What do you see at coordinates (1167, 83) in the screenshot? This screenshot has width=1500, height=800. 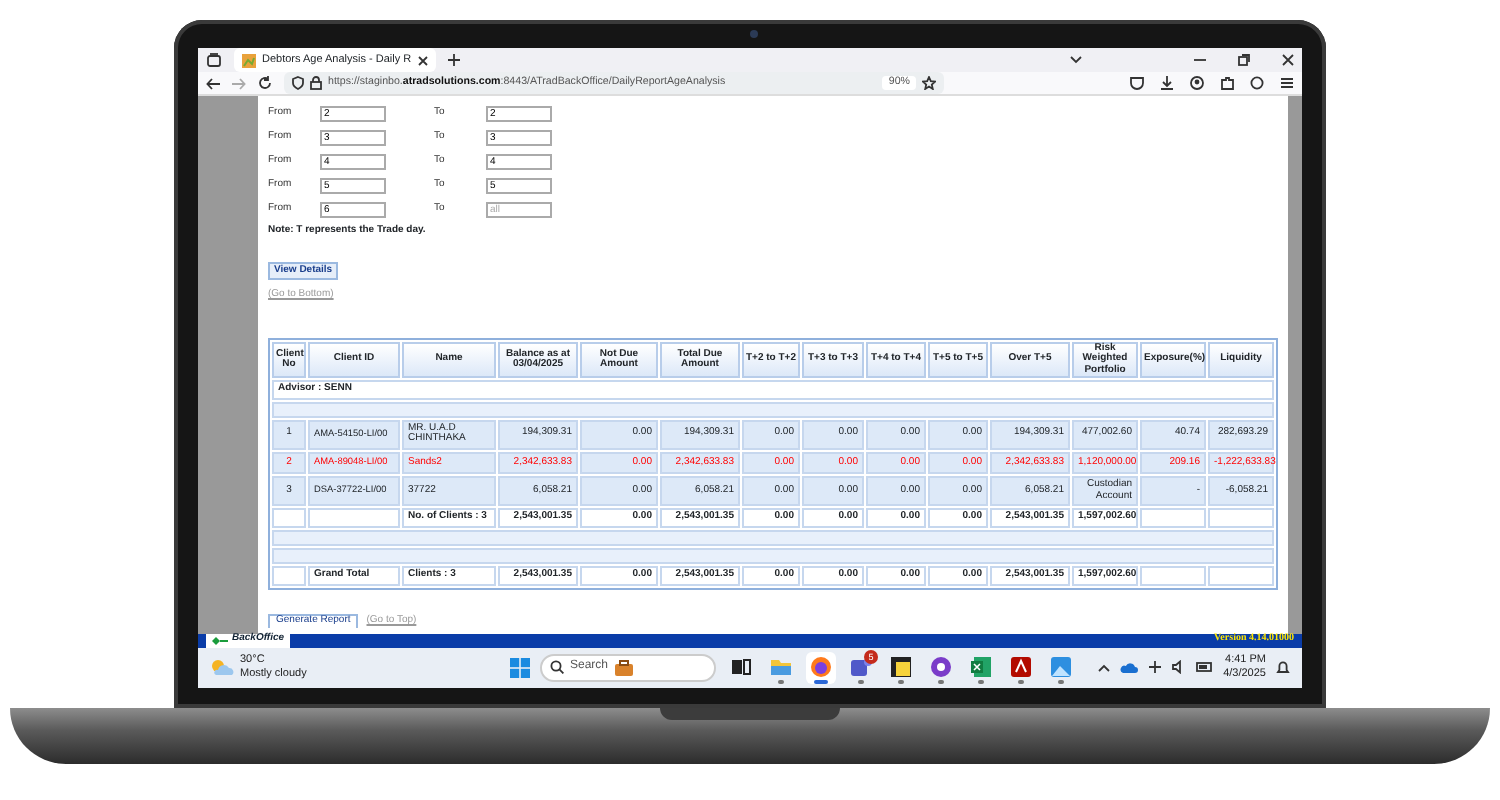 I see `download-icon` at bounding box center [1167, 83].